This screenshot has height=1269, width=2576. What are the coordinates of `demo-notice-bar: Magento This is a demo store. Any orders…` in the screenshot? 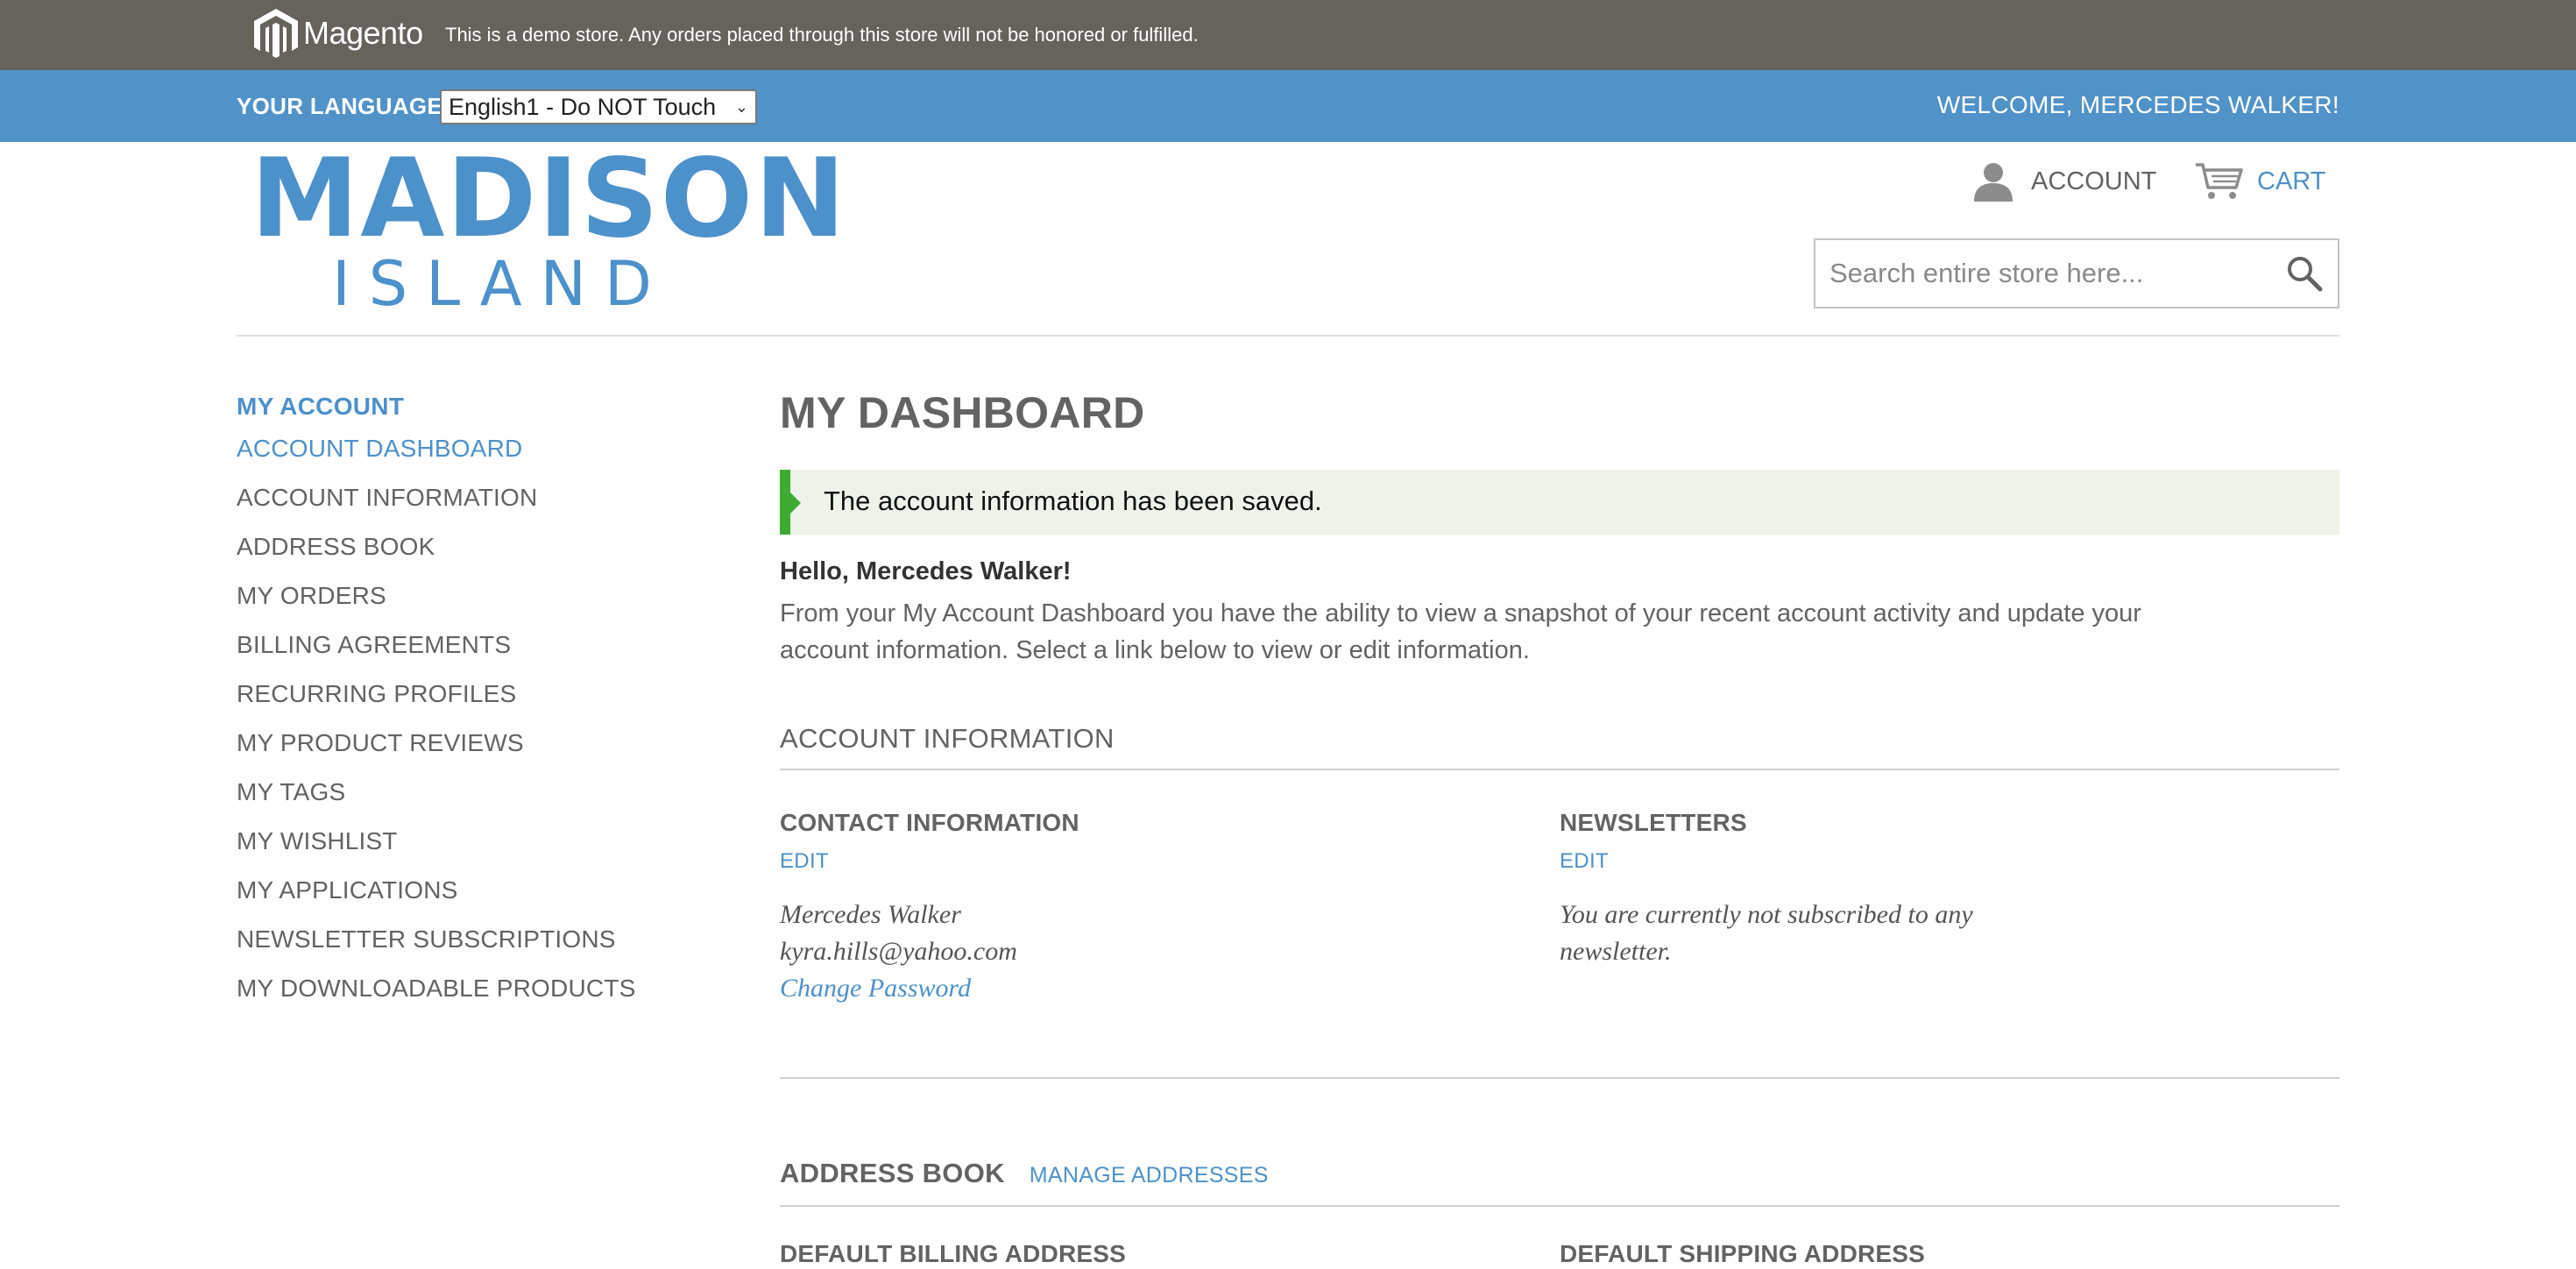 It's located at (1288, 35).